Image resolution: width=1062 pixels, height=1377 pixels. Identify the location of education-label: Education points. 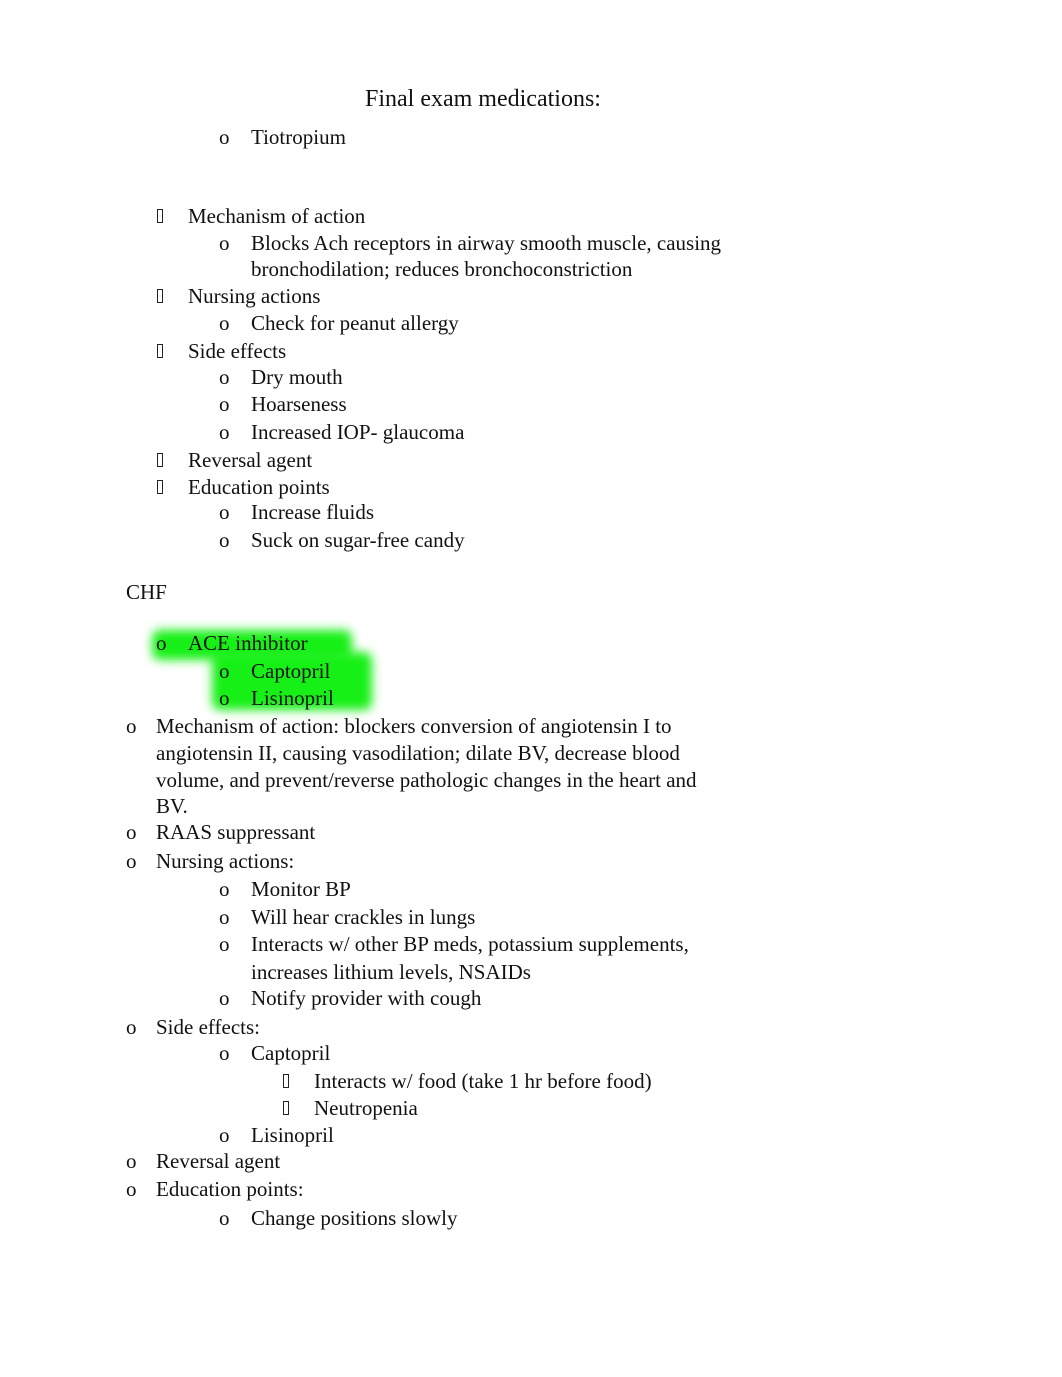
(259, 487).